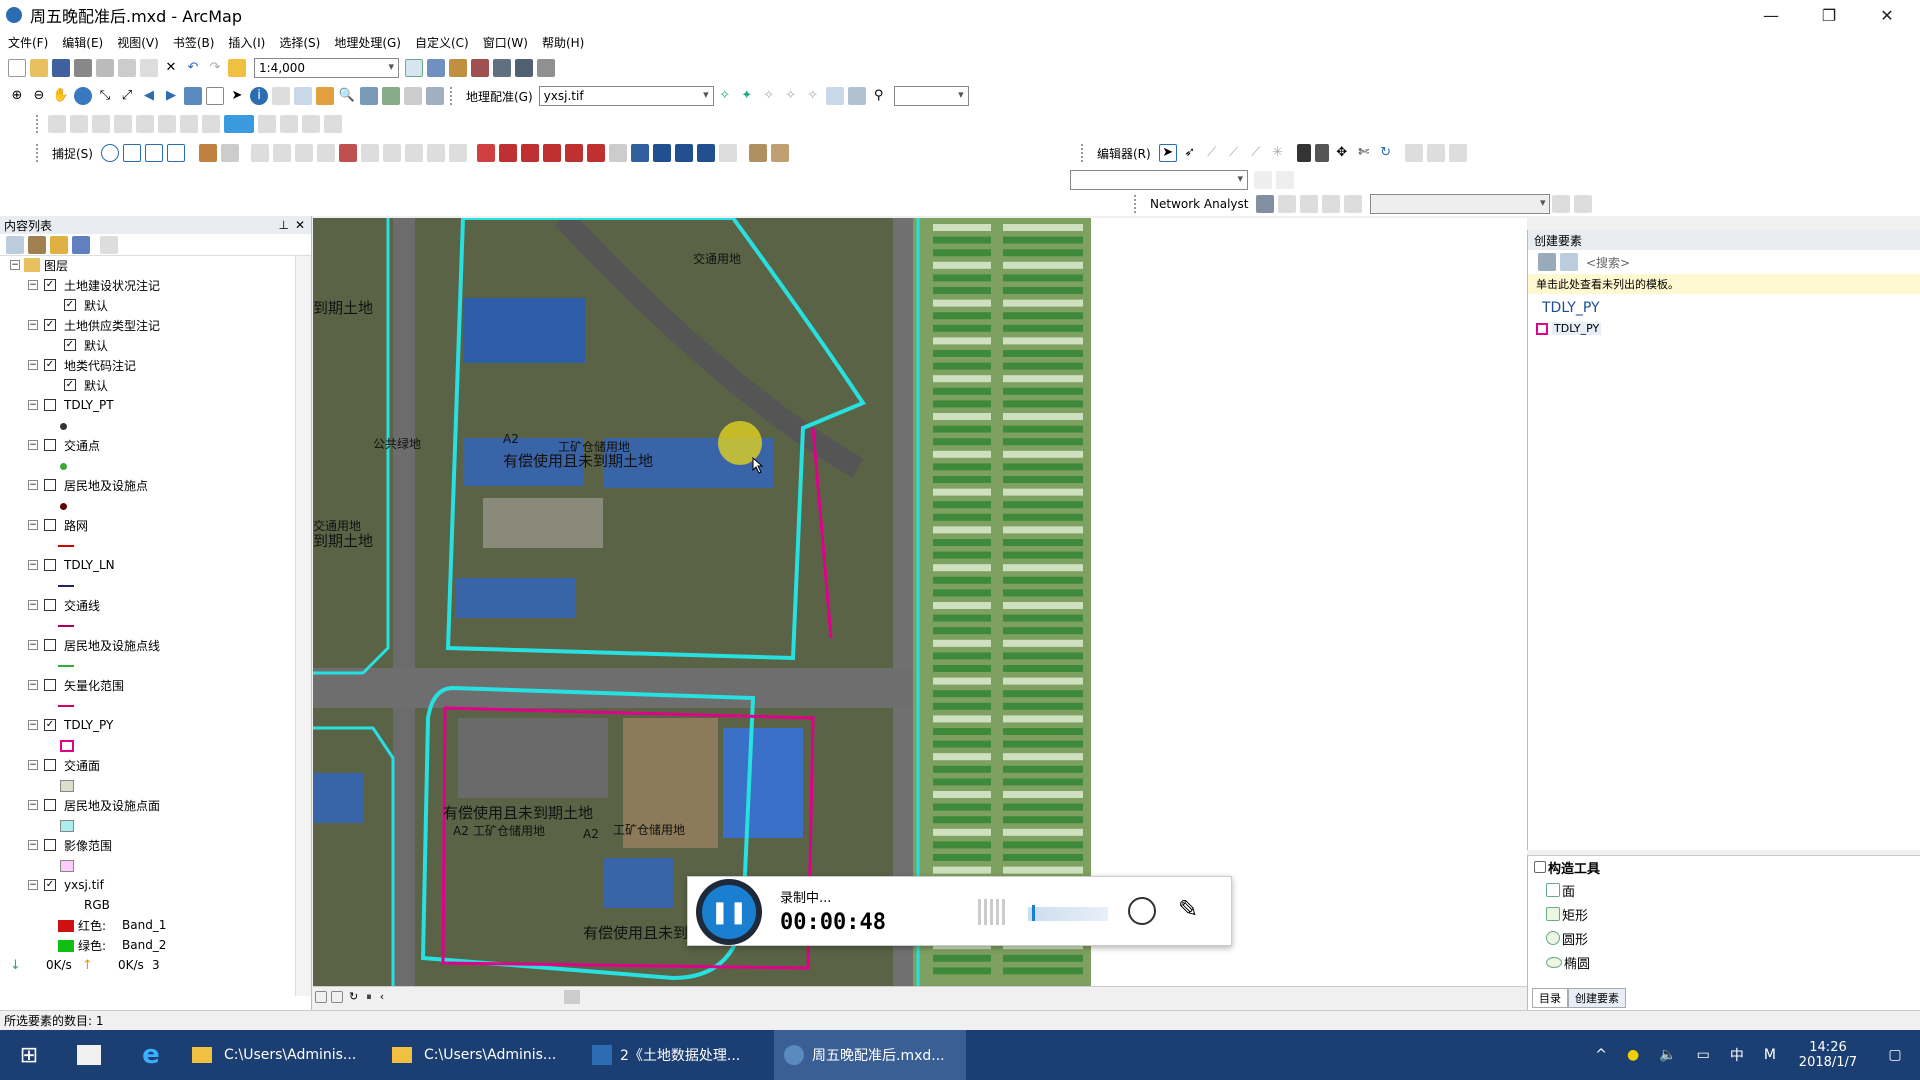 This screenshot has width=1920, height=1080. Describe the element at coordinates (1457, 153) in the screenshot. I see `create-features-window-icon` at that location.